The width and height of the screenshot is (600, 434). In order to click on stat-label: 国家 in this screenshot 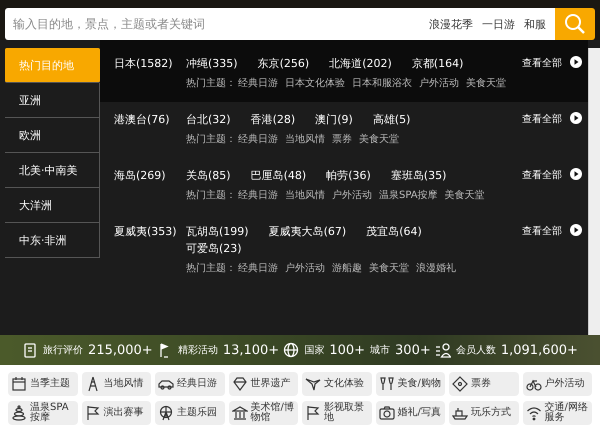, I will do `click(314, 350)`.